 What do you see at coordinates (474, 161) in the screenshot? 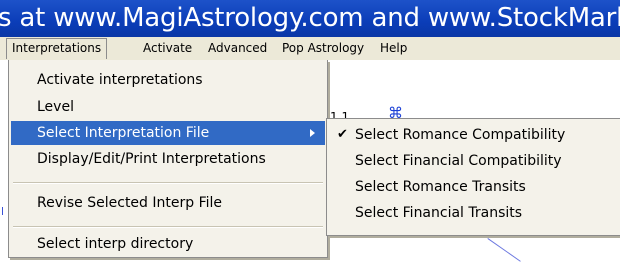
I see `submenu-item-financial-compatibility: Select Financial Compatibility` at bounding box center [474, 161].